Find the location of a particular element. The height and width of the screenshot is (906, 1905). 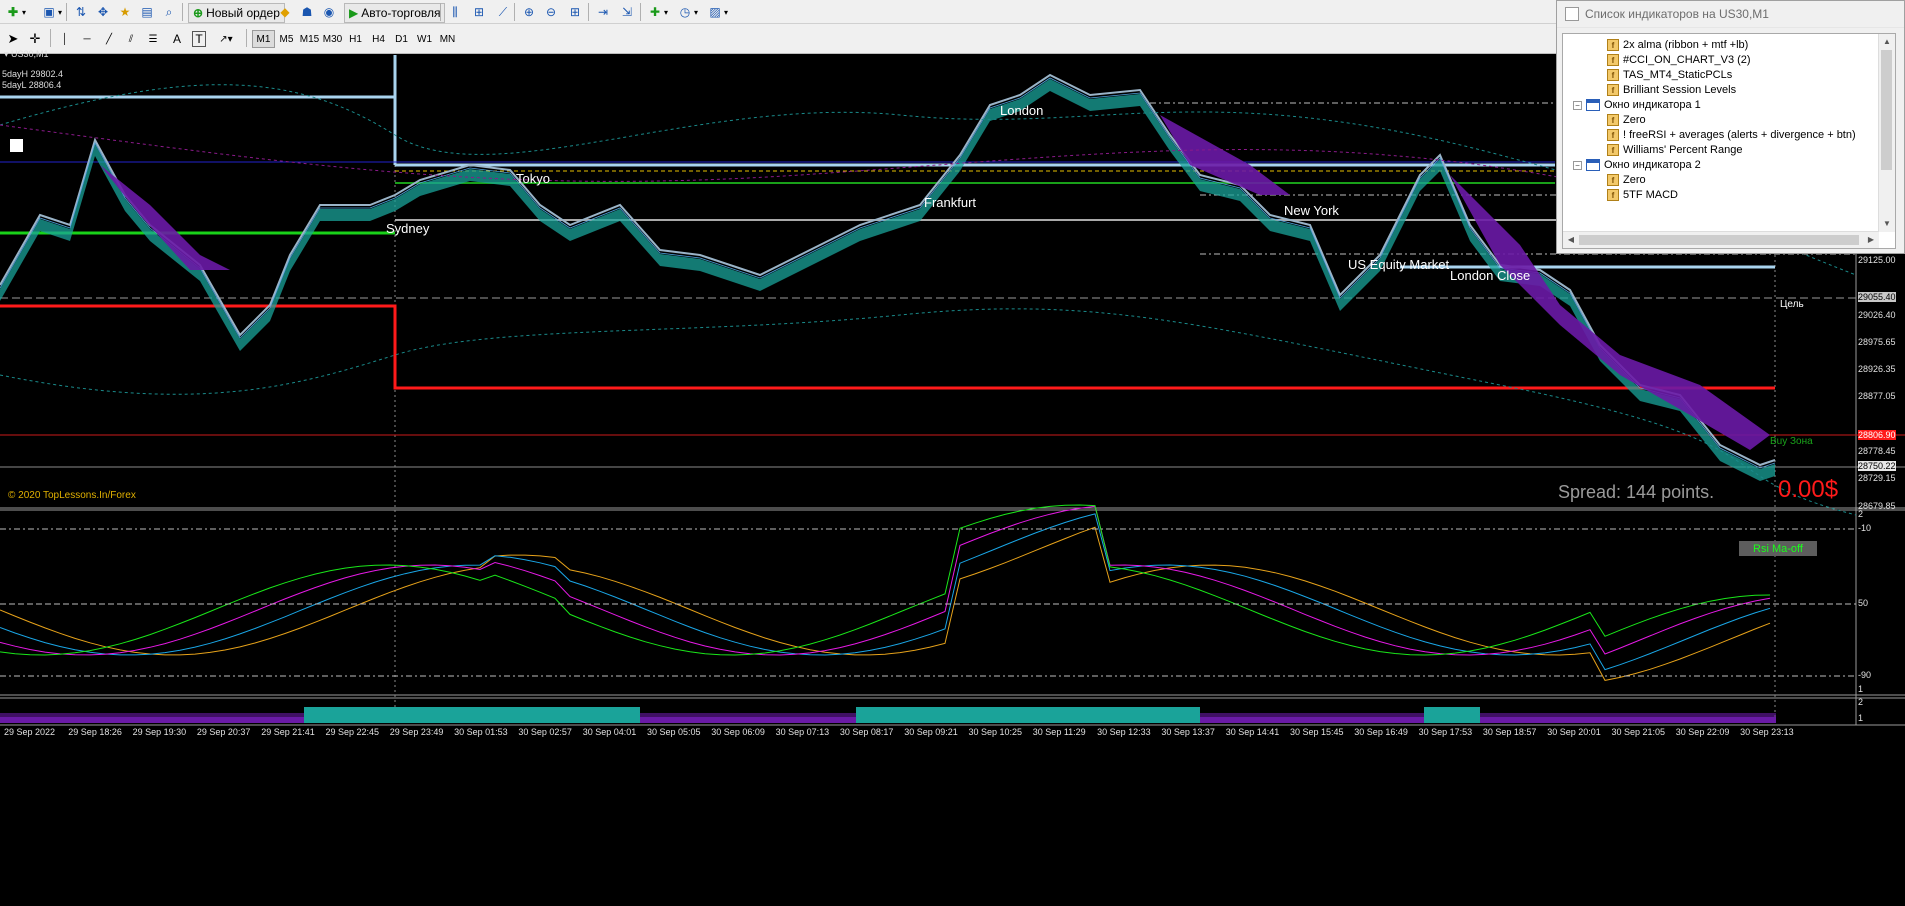

timeframe-m30: M30 is located at coordinates (332, 39).